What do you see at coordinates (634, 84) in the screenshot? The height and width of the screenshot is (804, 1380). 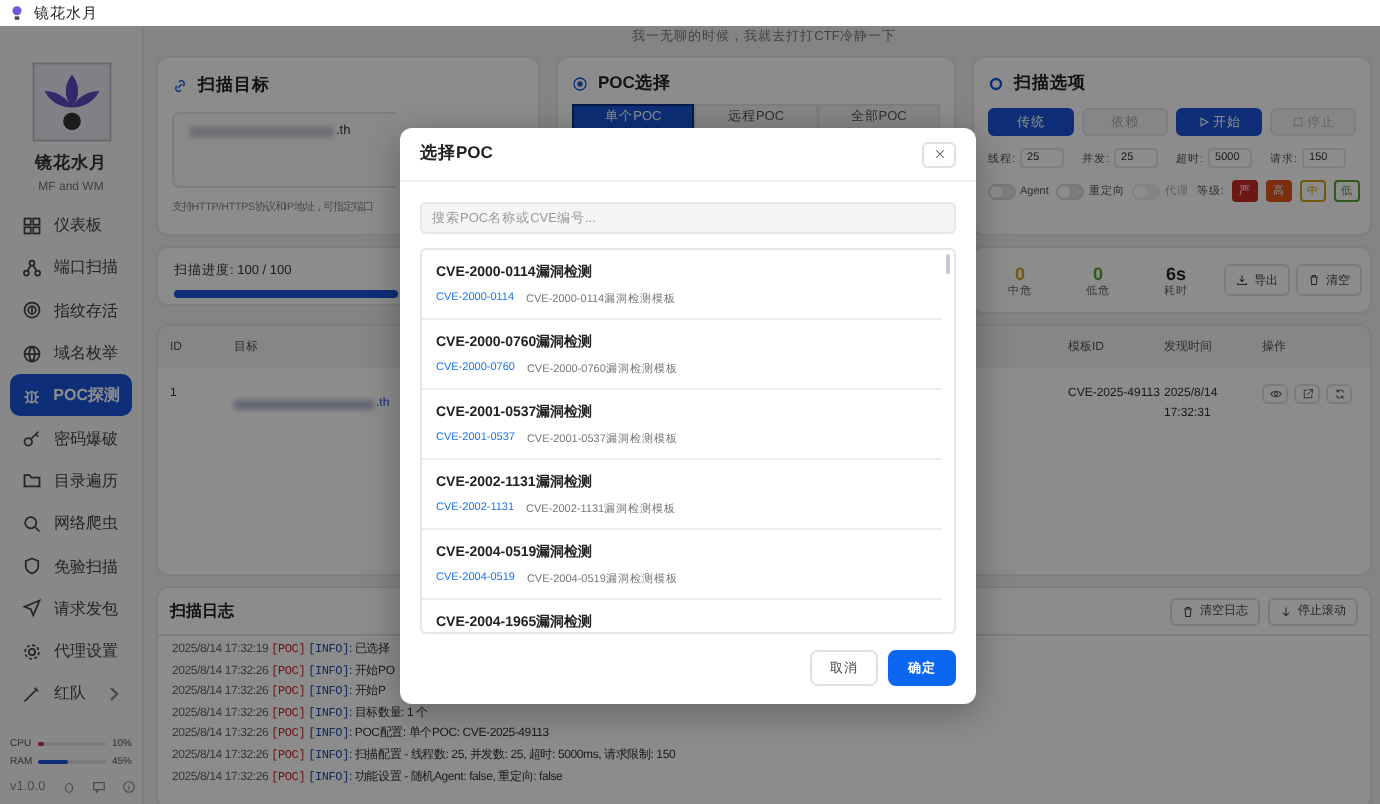 I see `card-title: POC选择` at bounding box center [634, 84].